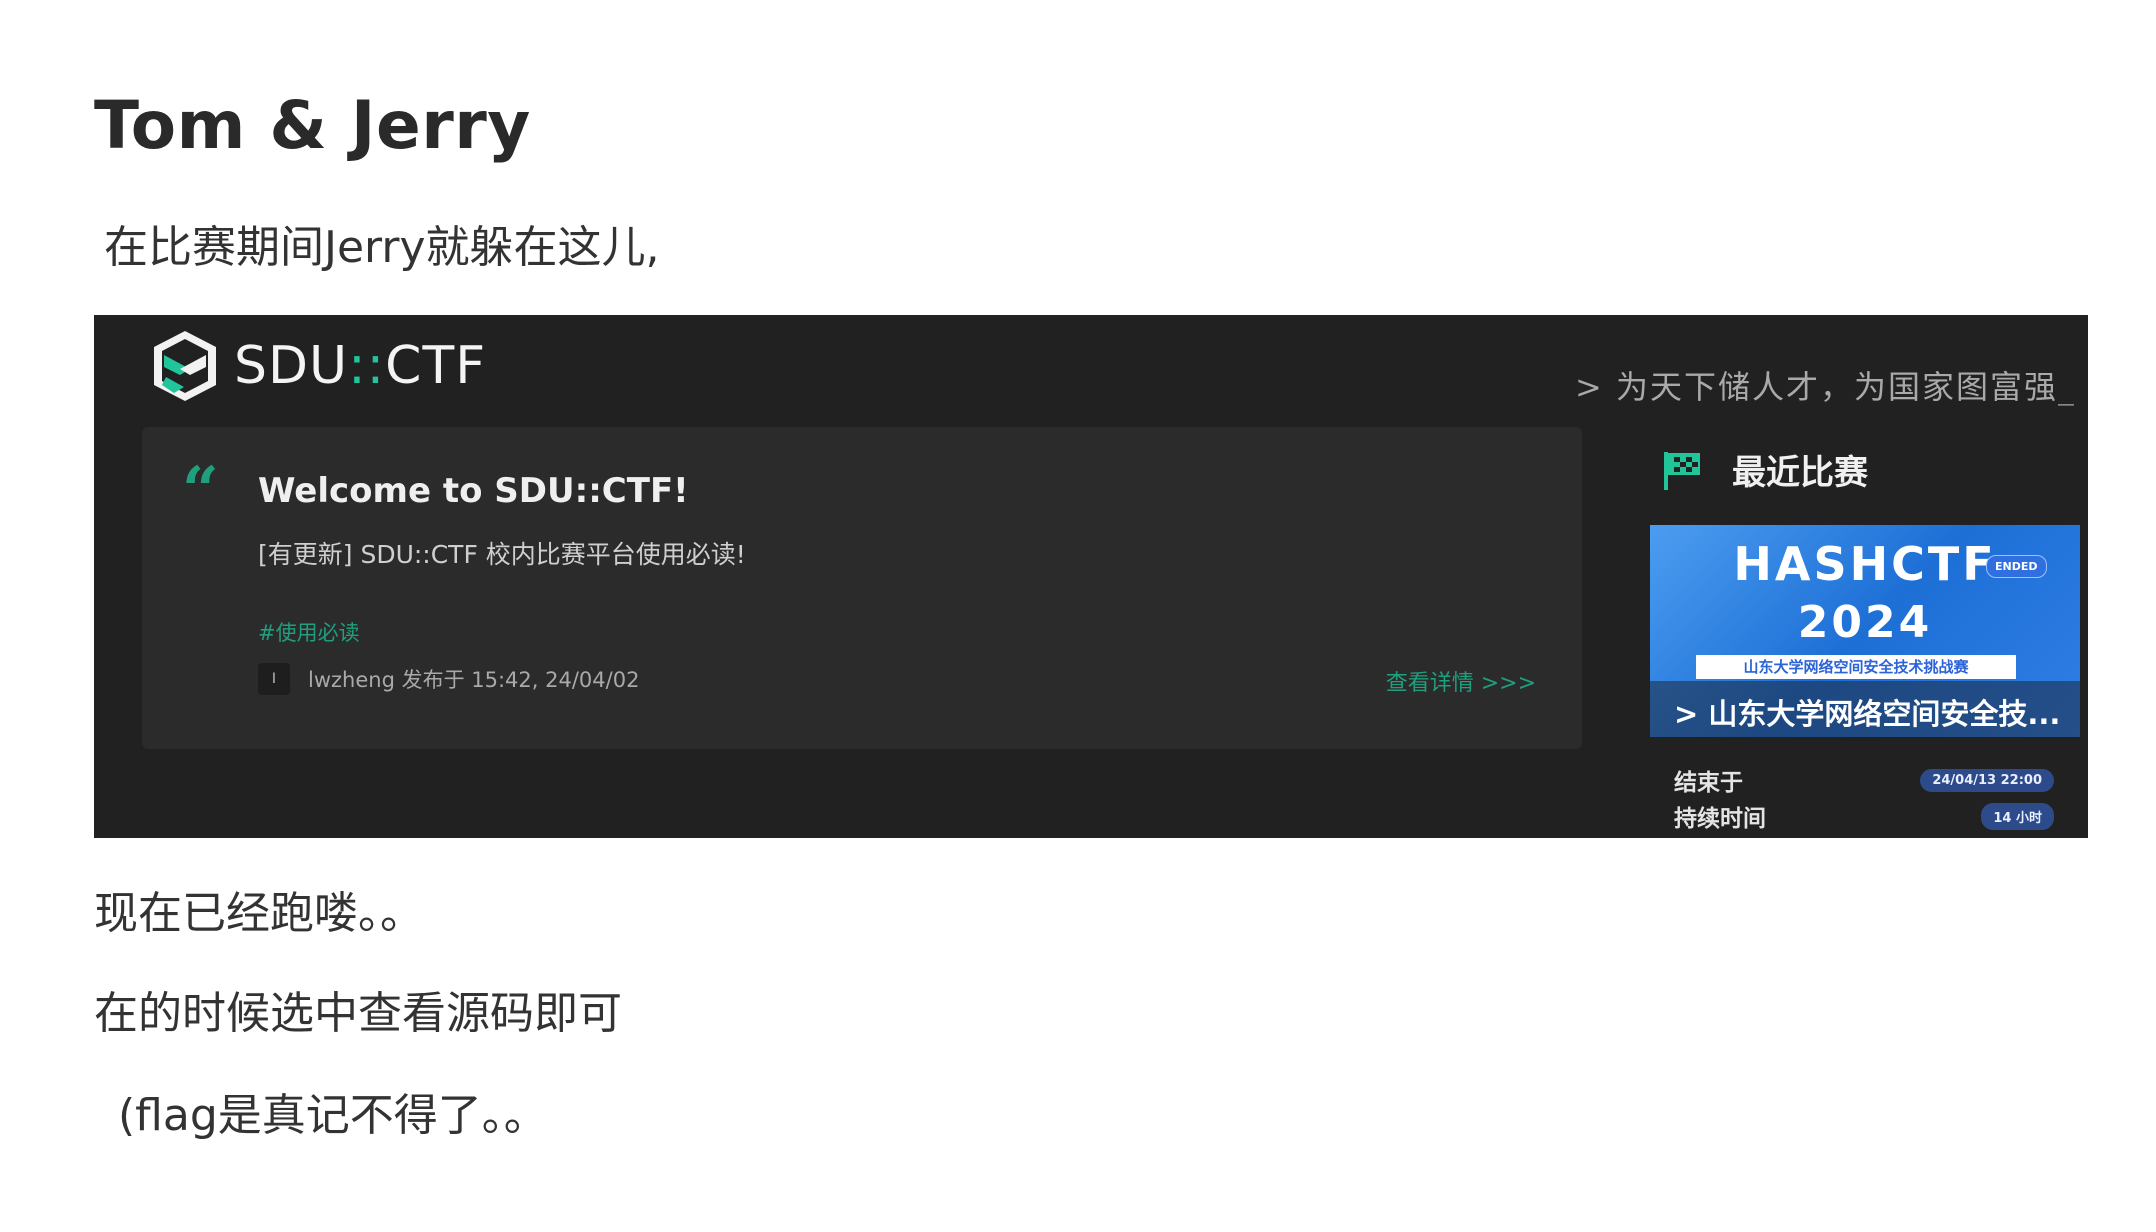 Image resolution: width=2156 pixels, height=1232 pixels. I want to click on end-time-badge: 24/04/13 22:00, so click(1987, 780).